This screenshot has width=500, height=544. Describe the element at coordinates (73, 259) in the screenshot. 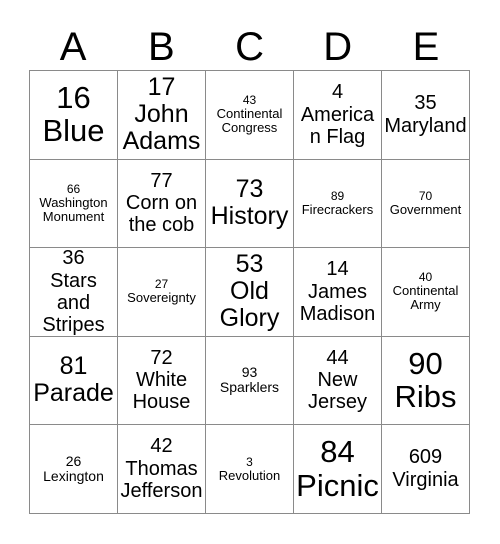

I see `bingo-cell-number: 36` at that location.